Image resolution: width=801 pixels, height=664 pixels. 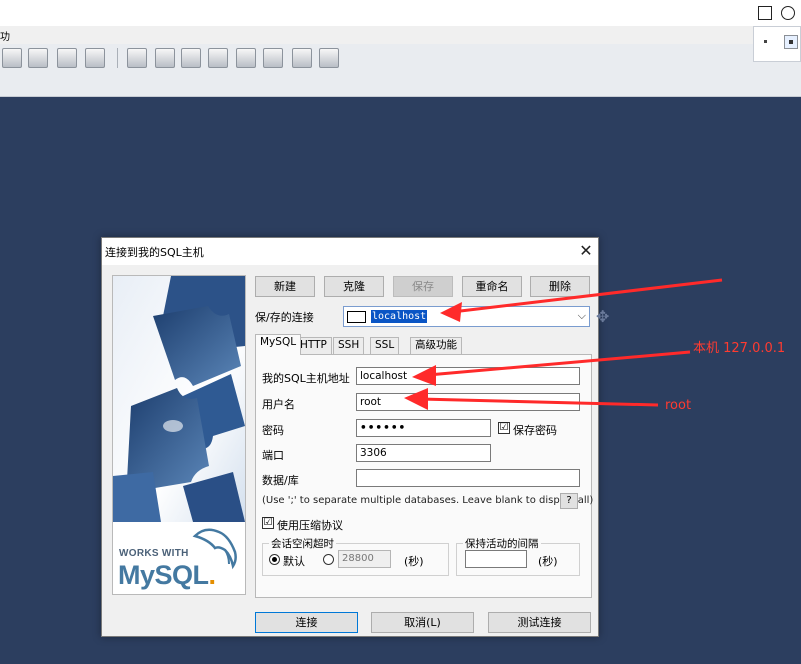 I want to click on grid-icon, so click(x=302, y=58).